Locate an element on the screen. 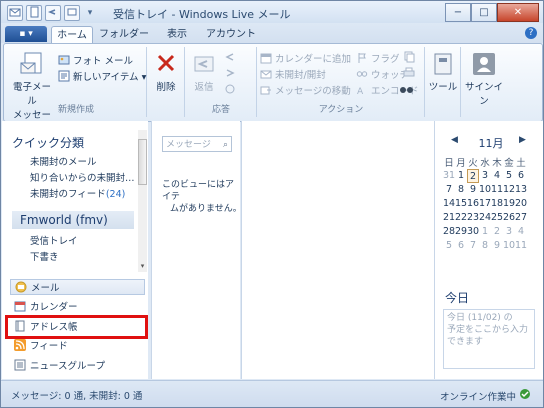  photo-mail-button: フォト メール is located at coordinates (95, 60).